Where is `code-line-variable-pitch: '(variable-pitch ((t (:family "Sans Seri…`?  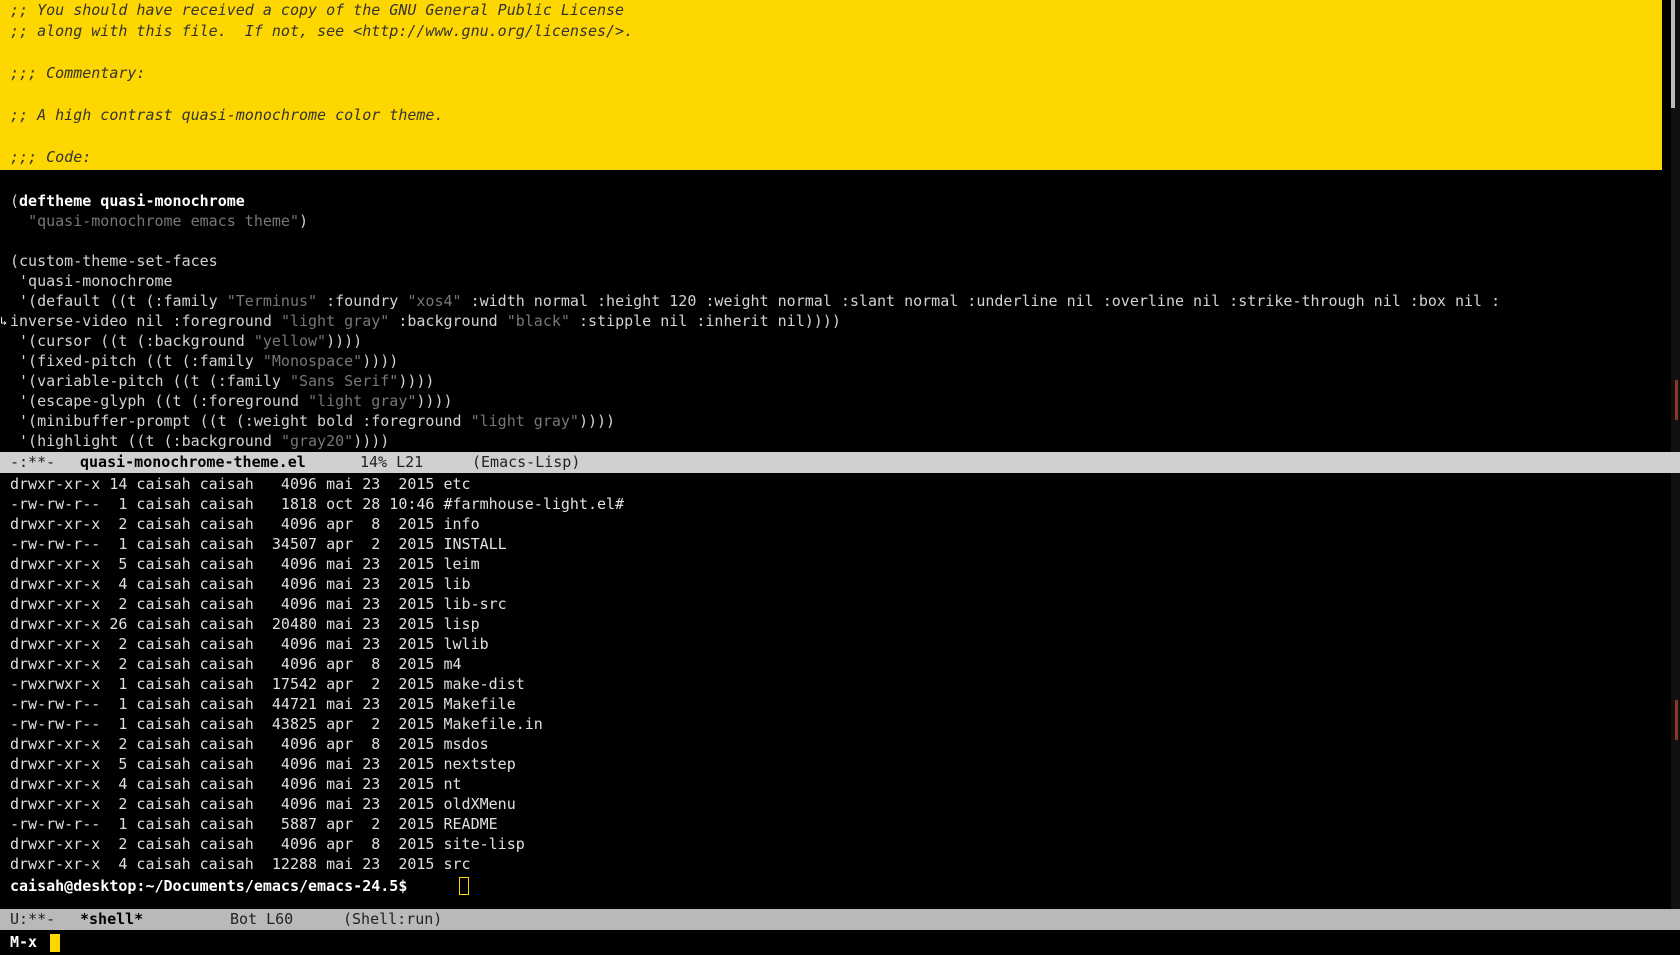
code-line-variable-pitch: '(variable-pitch ((t (:family "Sans Seri… is located at coordinates (222, 381).